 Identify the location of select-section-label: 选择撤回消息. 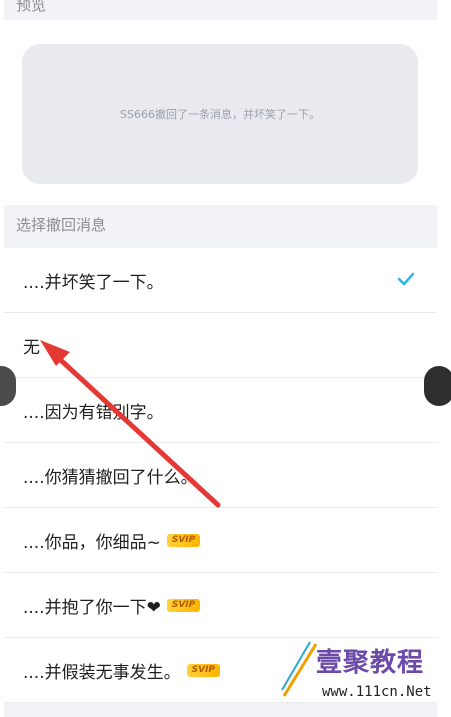
(61, 225).